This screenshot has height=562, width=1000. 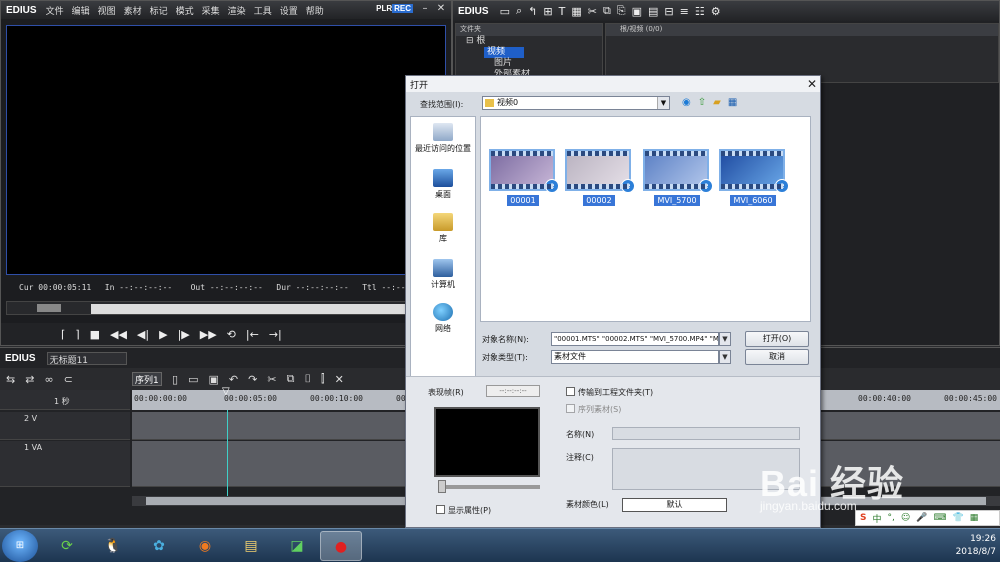 I want to click on color-bar-icon: ▦, so click(x=576, y=11).